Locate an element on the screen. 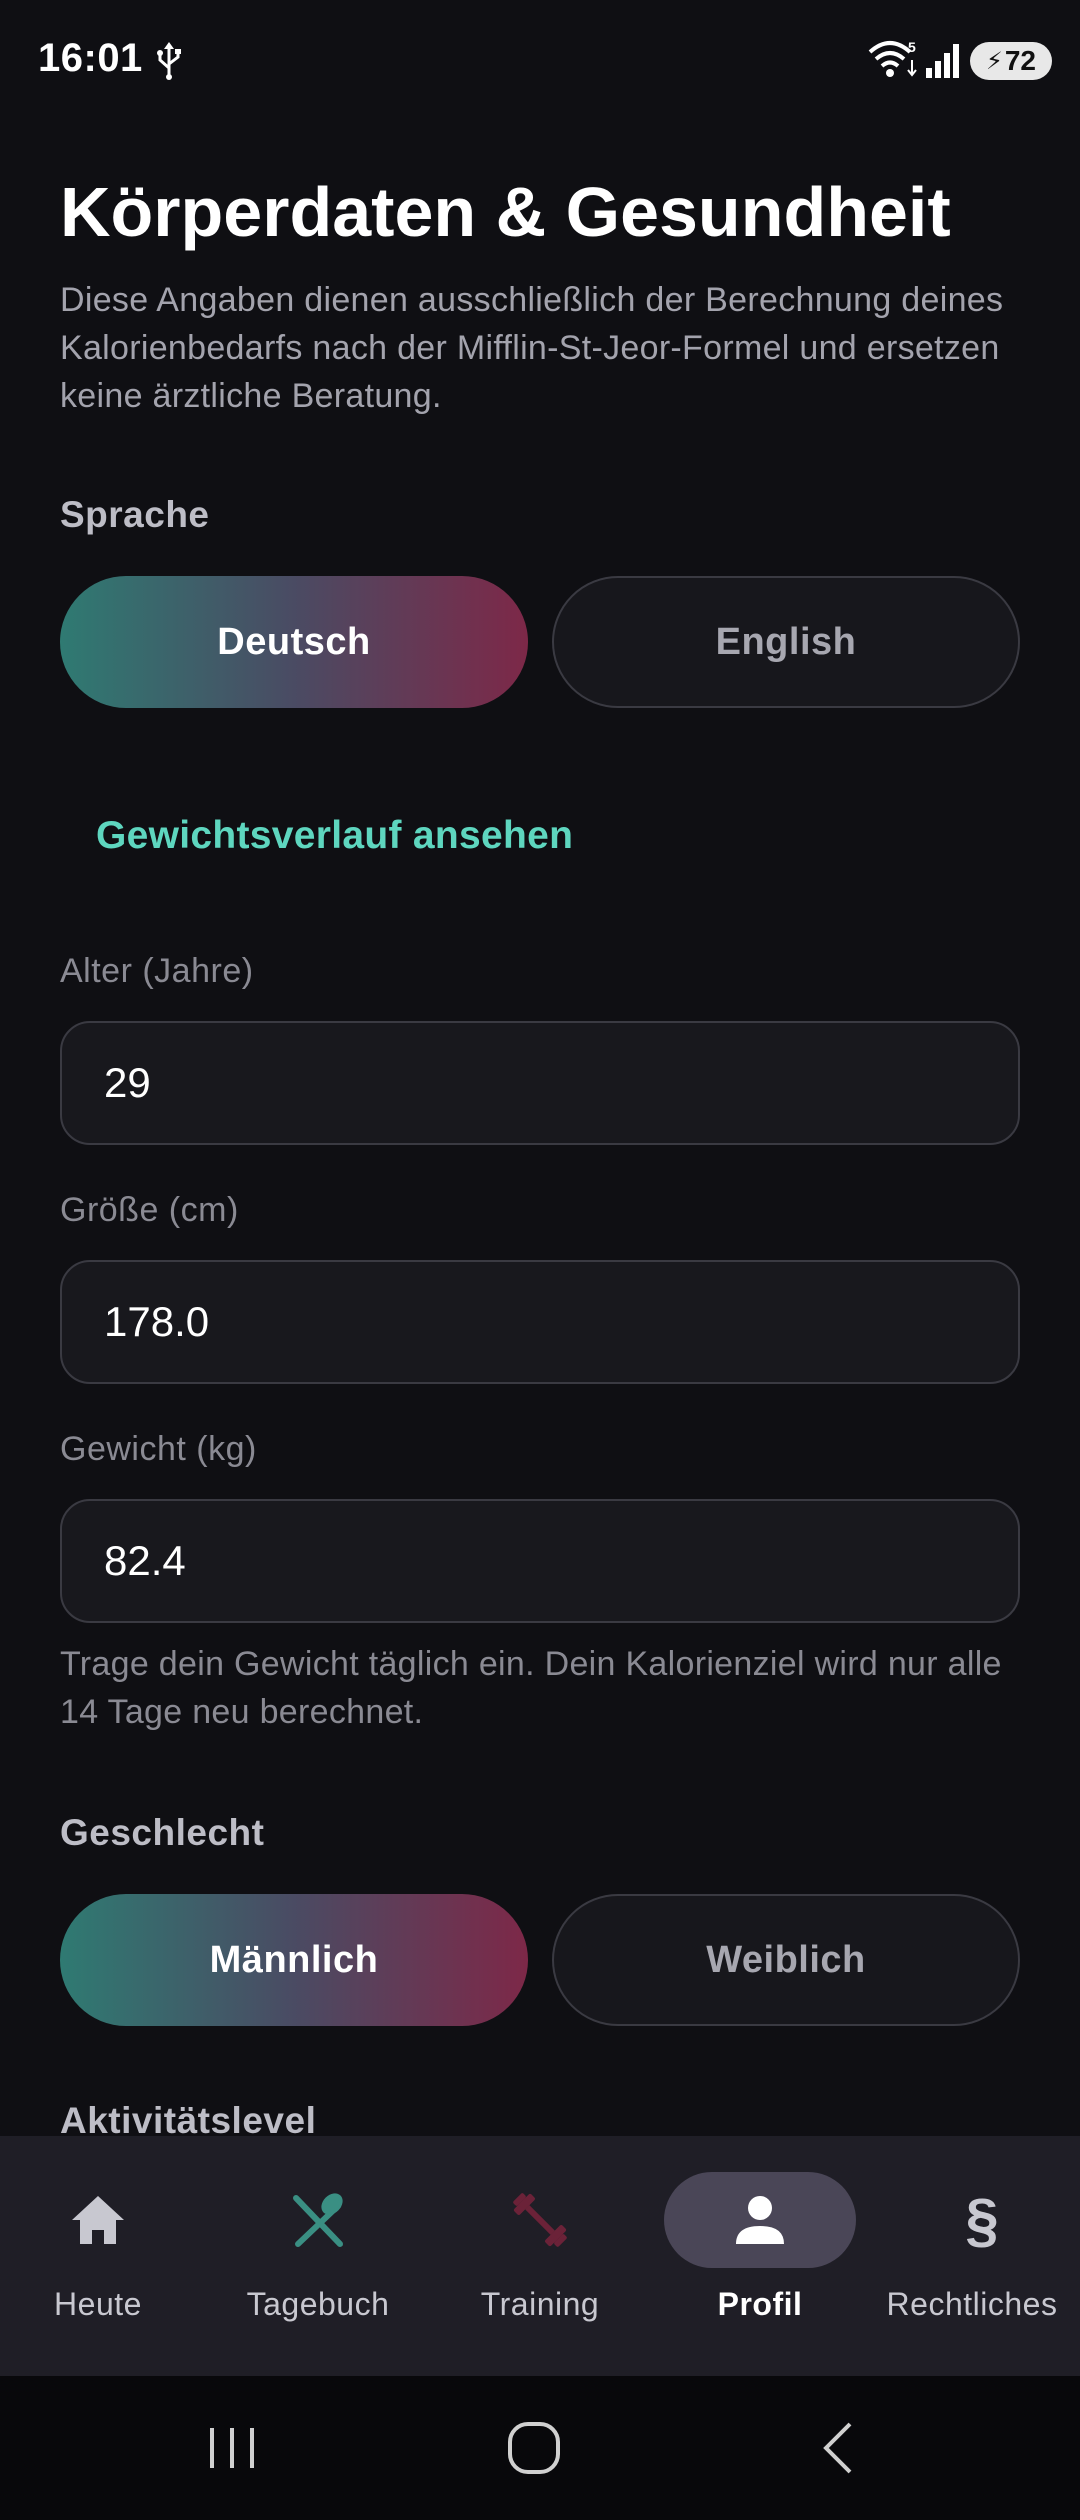  weight-history-link: Gewichtsverlauf ansehen is located at coordinates (334, 836).